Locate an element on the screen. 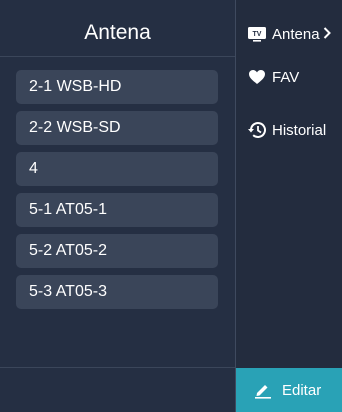  menu-item-fav: FAV is located at coordinates (272, 77).